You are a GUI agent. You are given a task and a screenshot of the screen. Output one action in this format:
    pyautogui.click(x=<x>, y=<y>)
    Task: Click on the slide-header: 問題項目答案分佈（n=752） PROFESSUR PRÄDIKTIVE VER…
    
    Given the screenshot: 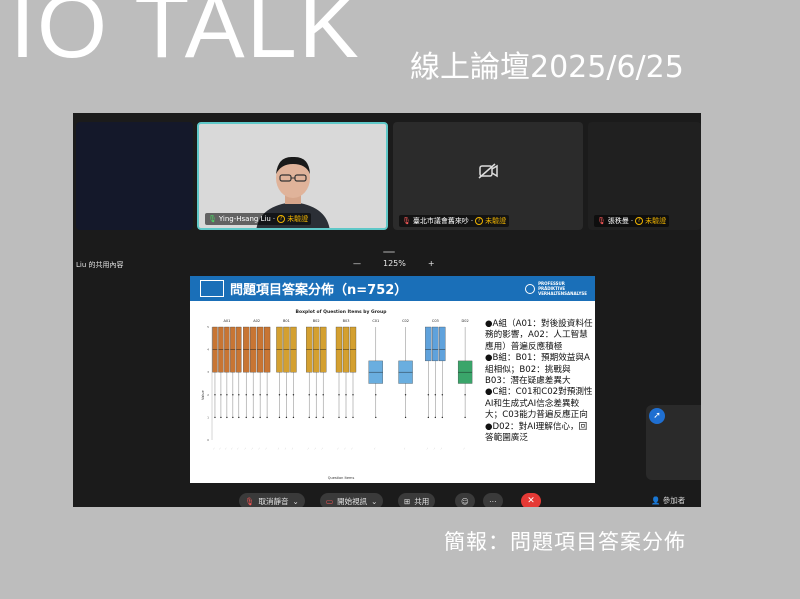 What is the action you would take?
    pyautogui.click(x=392, y=288)
    